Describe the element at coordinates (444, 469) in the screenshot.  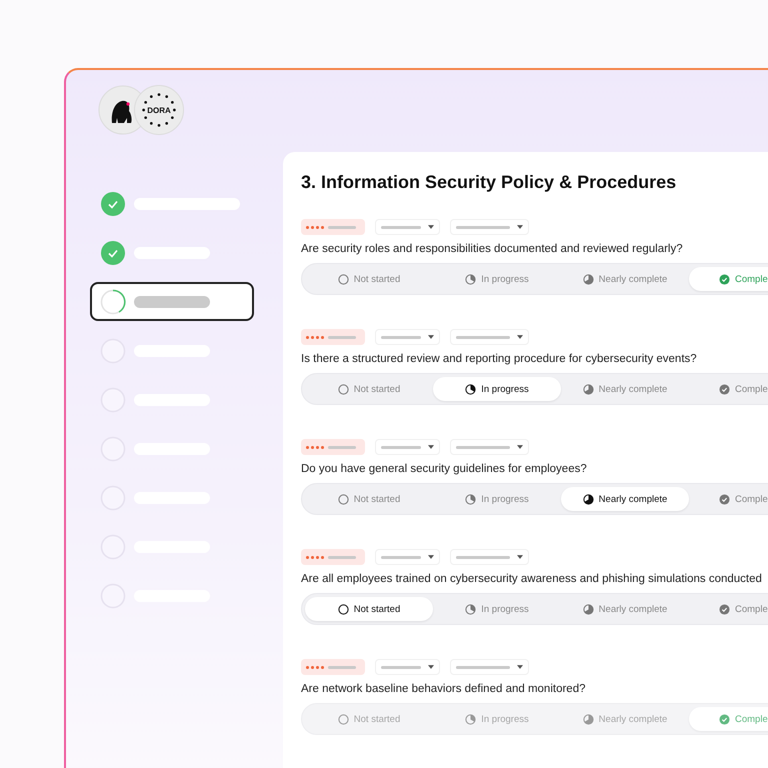
I see `question-text: Do you have general security guidelines for employees?` at that location.